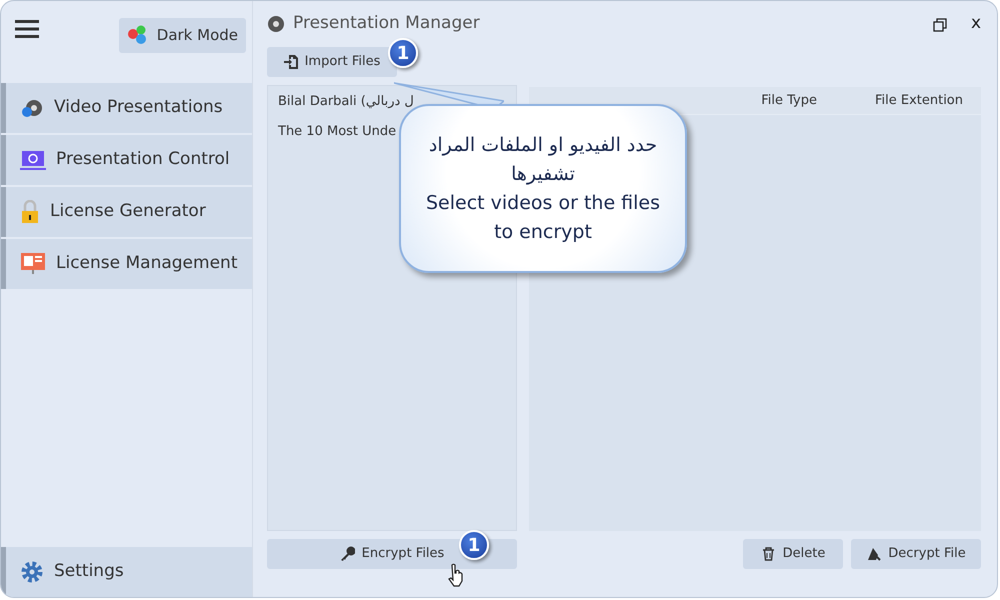  What do you see at coordinates (768, 554) in the screenshot?
I see `trash-icon` at bounding box center [768, 554].